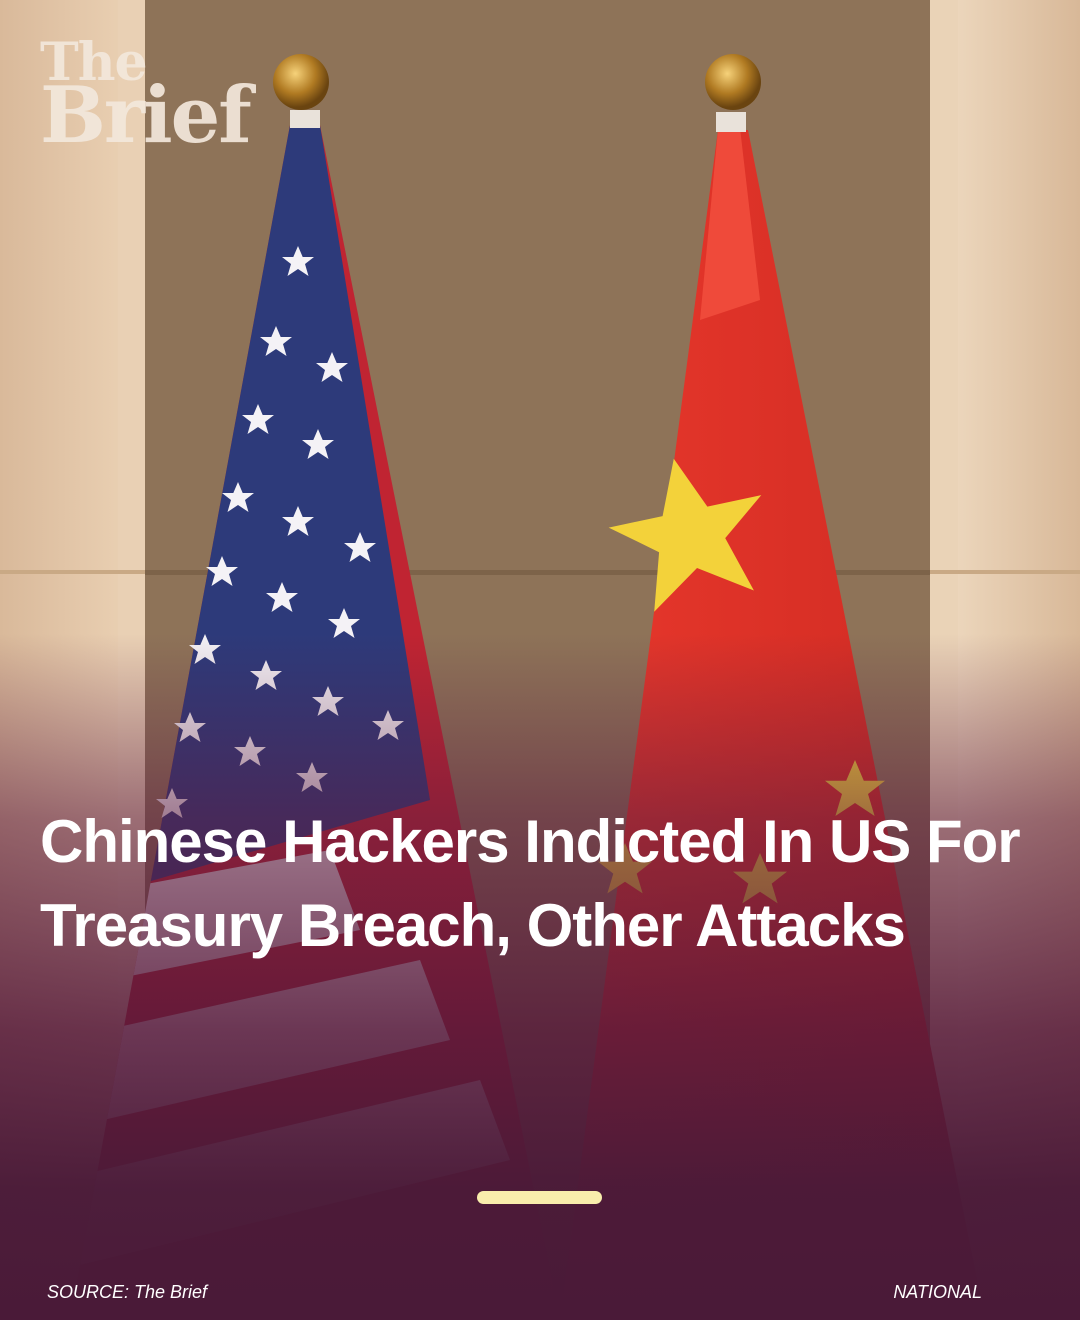 The height and width of the screenshot is (1320, 1080). Describe the element at coordinates (514, 1292) in the screenshot. I see `footer: SOURCE: The Brief NATIONAL` at that location.